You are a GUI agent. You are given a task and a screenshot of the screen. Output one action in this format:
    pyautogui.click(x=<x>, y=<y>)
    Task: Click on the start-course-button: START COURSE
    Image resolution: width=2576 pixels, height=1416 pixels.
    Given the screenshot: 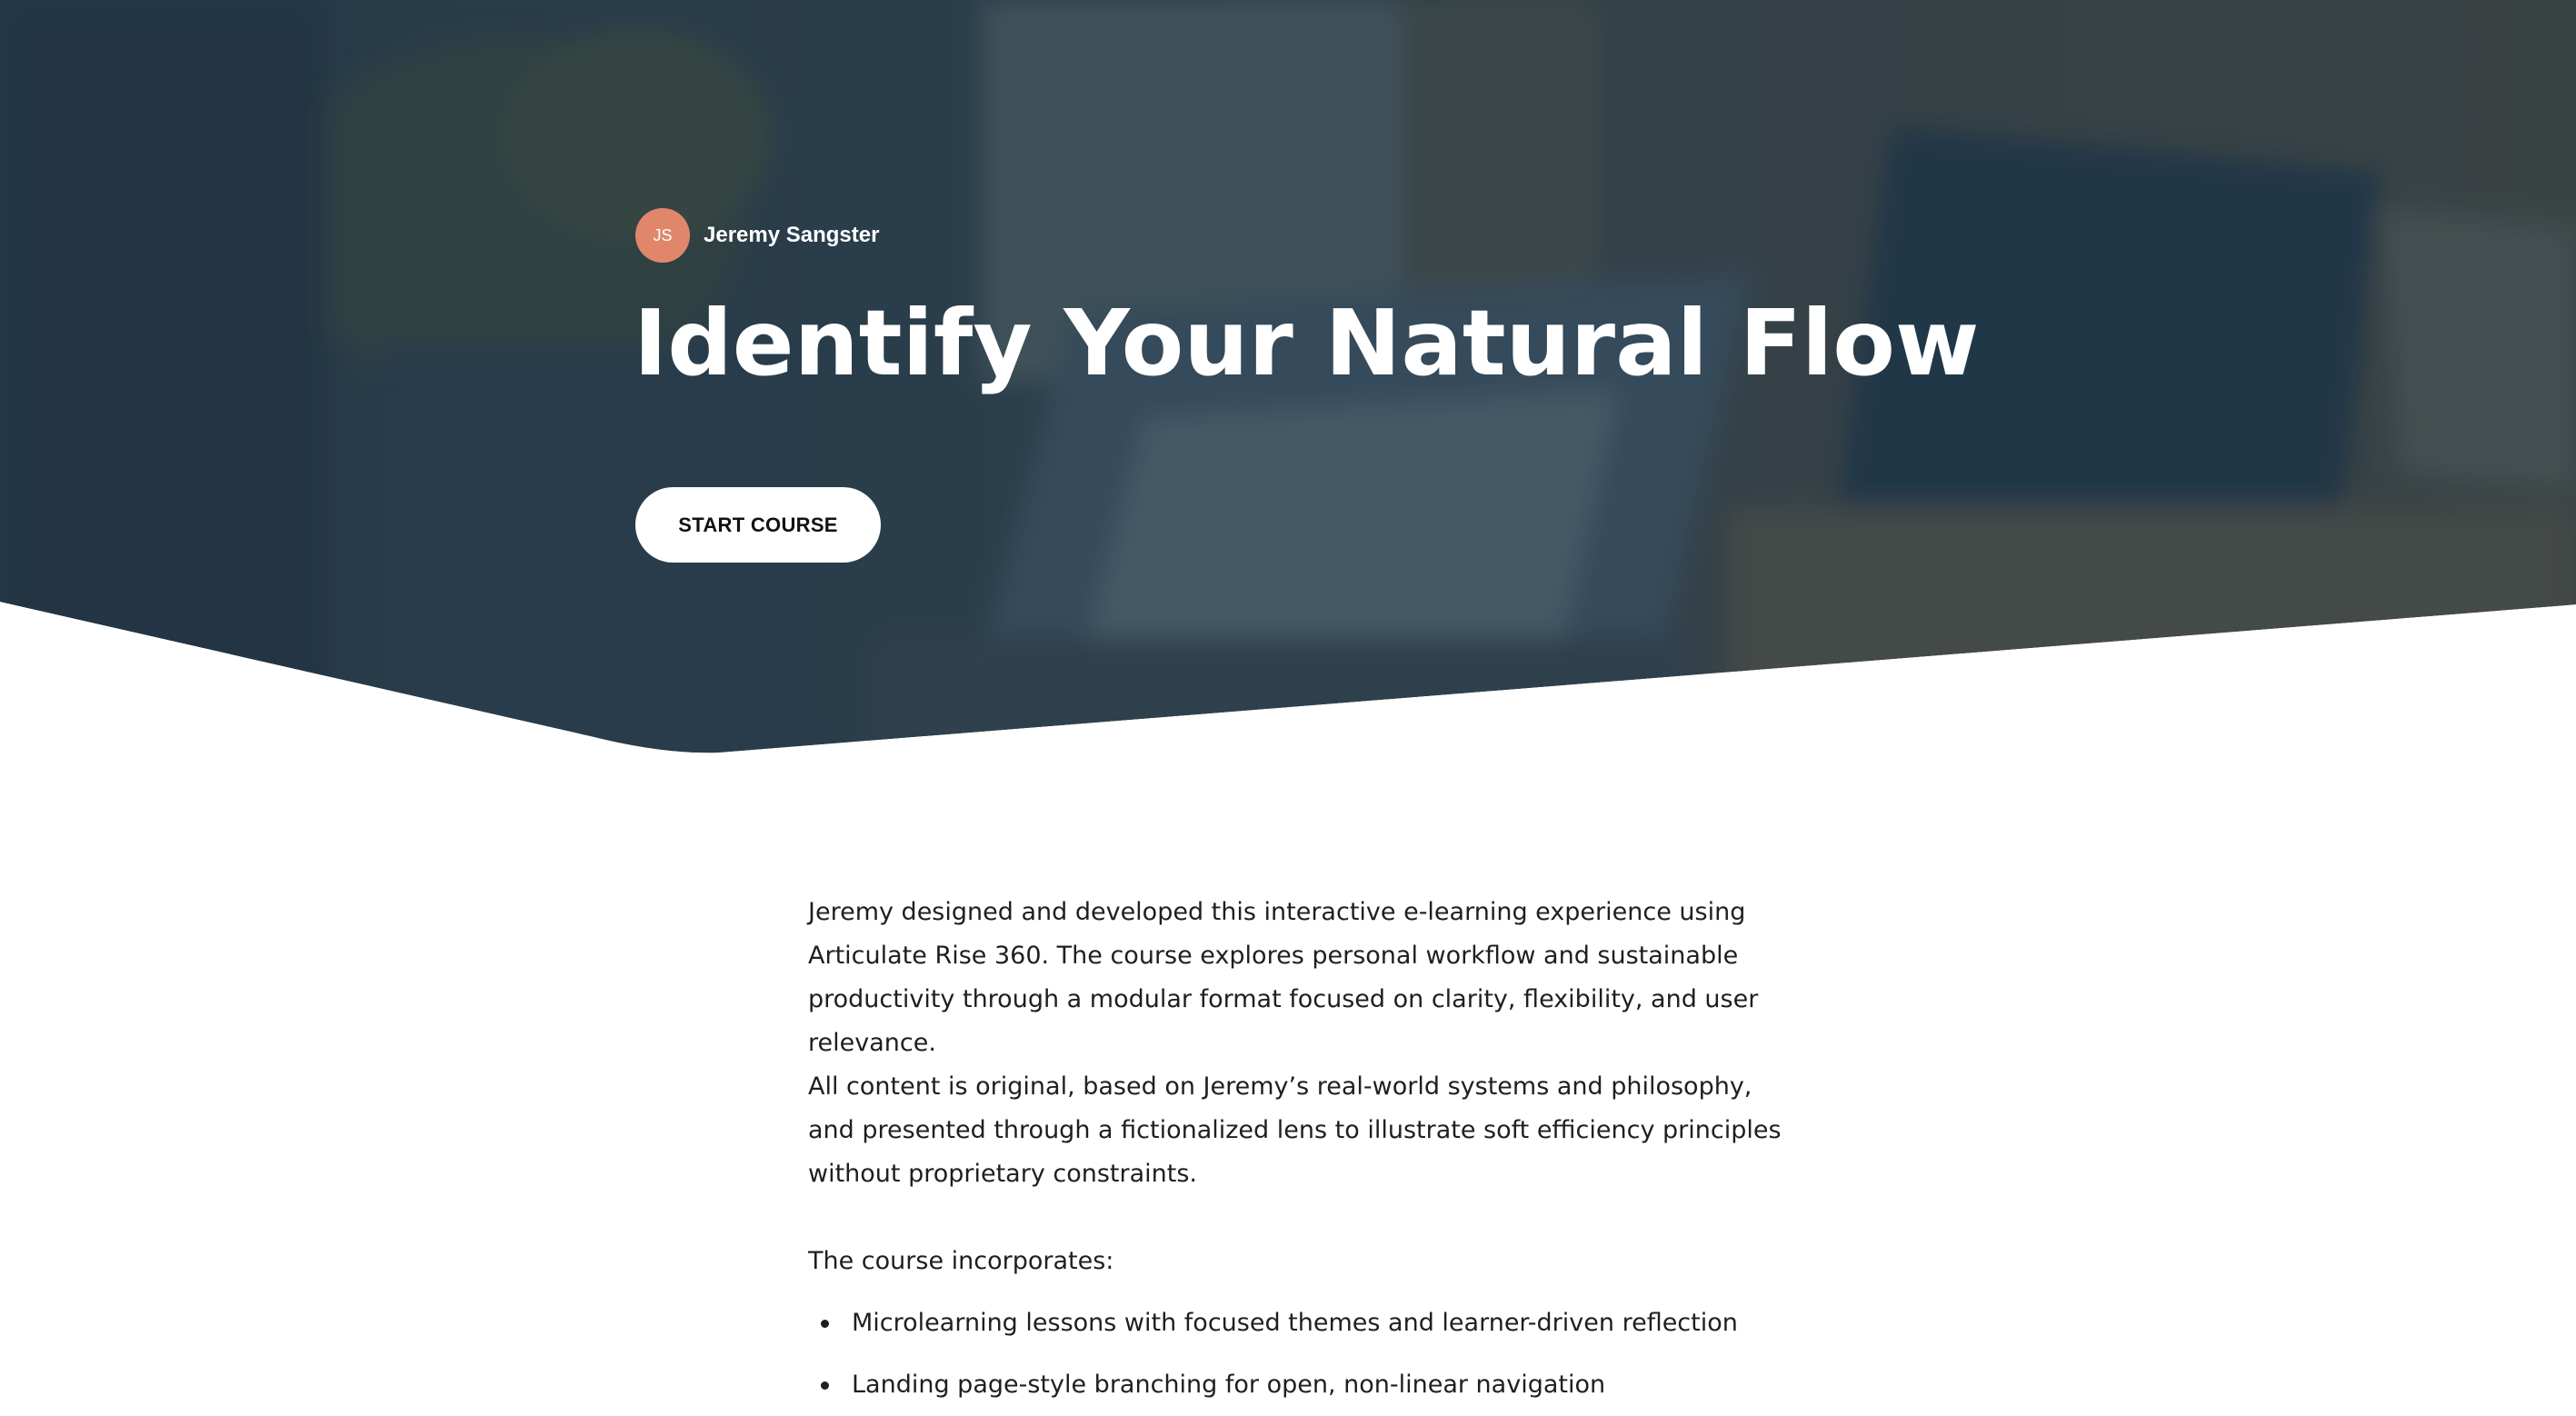 What is the action you would take?
    pyautogui.click(x=758, y=525)
    